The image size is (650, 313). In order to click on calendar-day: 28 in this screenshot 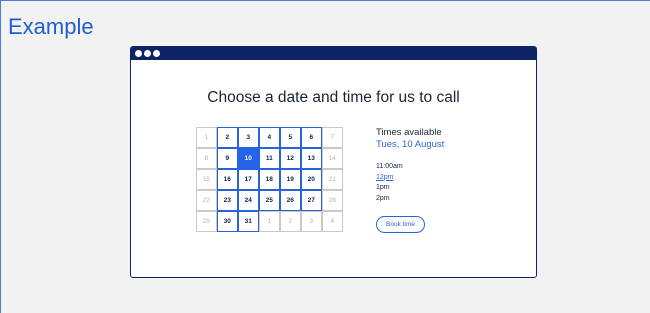, I will do `click(332, 200)`.